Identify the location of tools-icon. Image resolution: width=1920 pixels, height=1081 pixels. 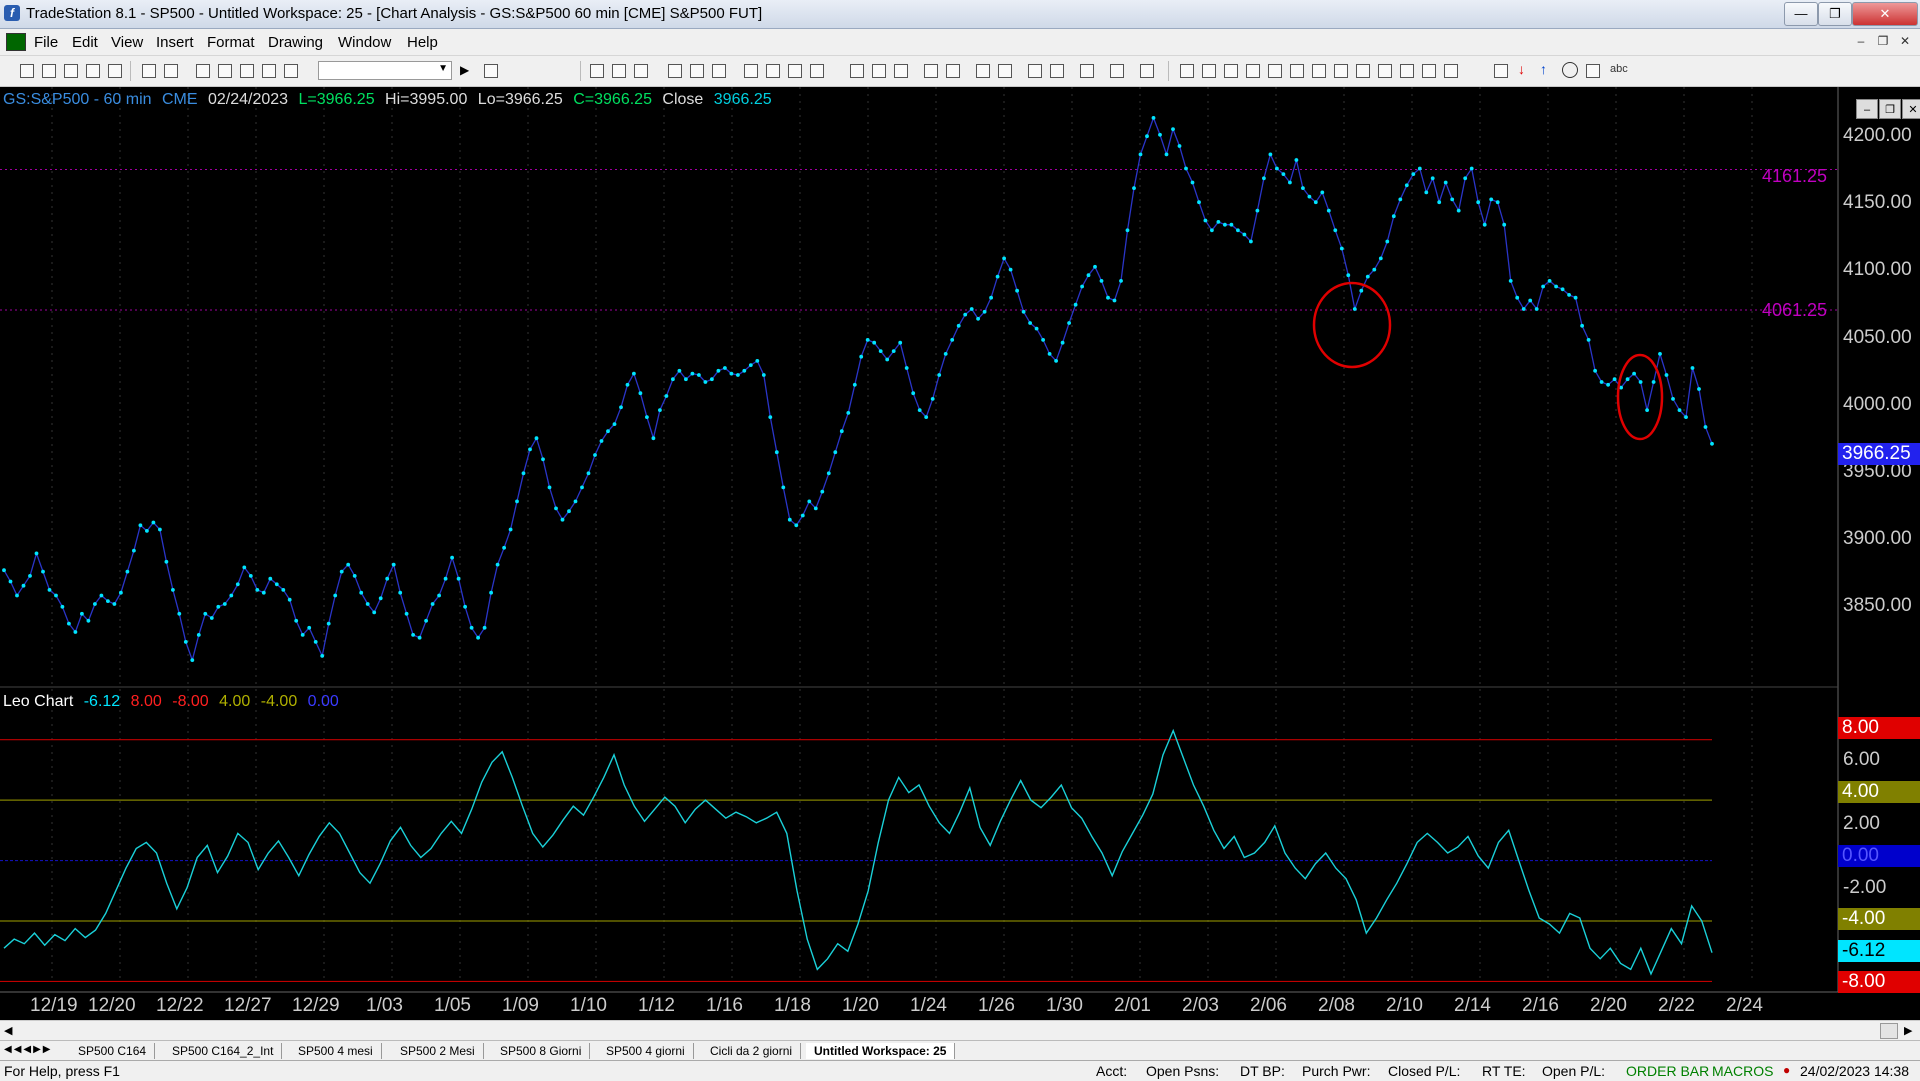
(1087, 71).